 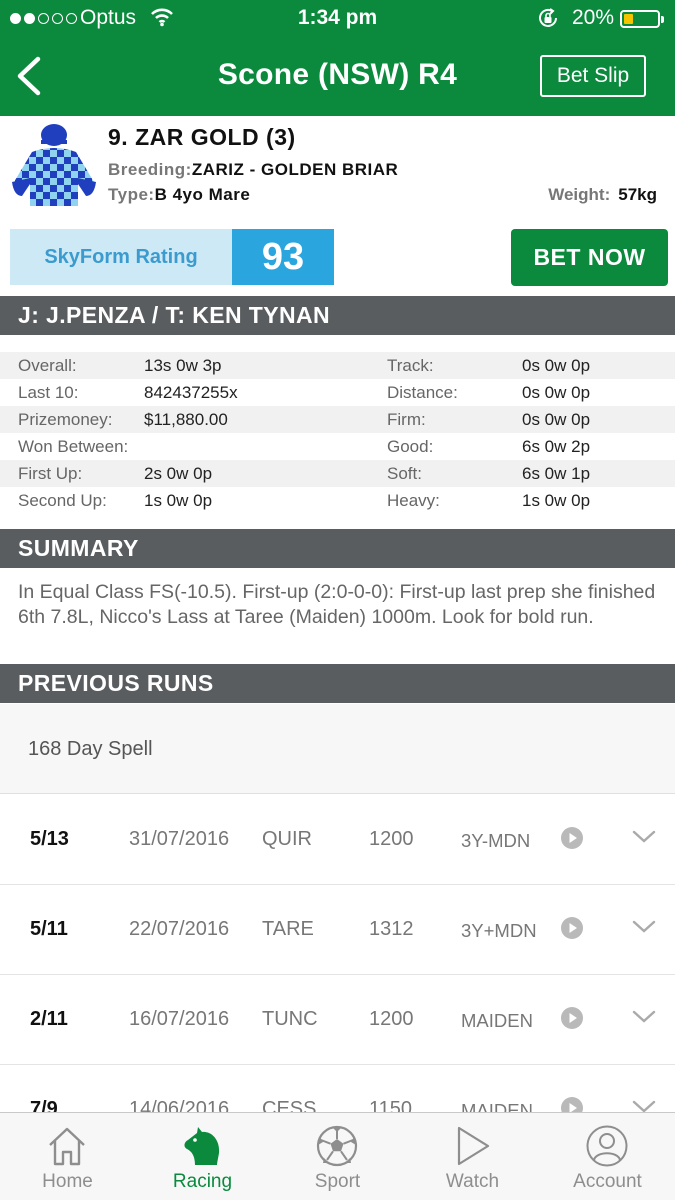 I want to click on previous-run-row: 5/13 31/07/2016 QUIR 1200 3Y-MDN, so click(x=337, y=840).